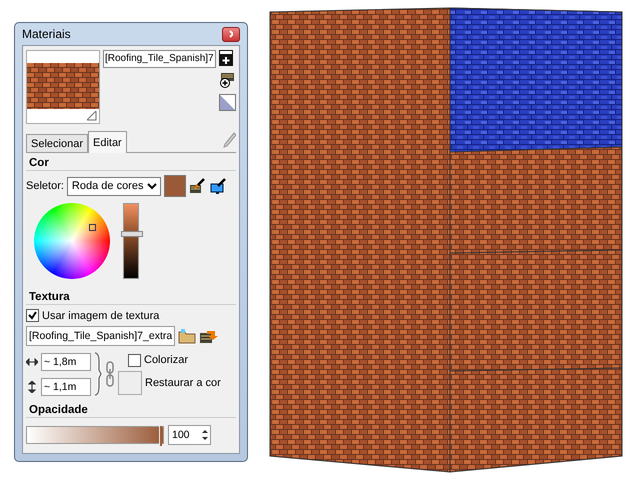  What do you see at coordinates (159, 59) in the screenshot?
I see `material-name-field: [Roofing_Tile_Spanish]7` at bounding box center [159, 59].